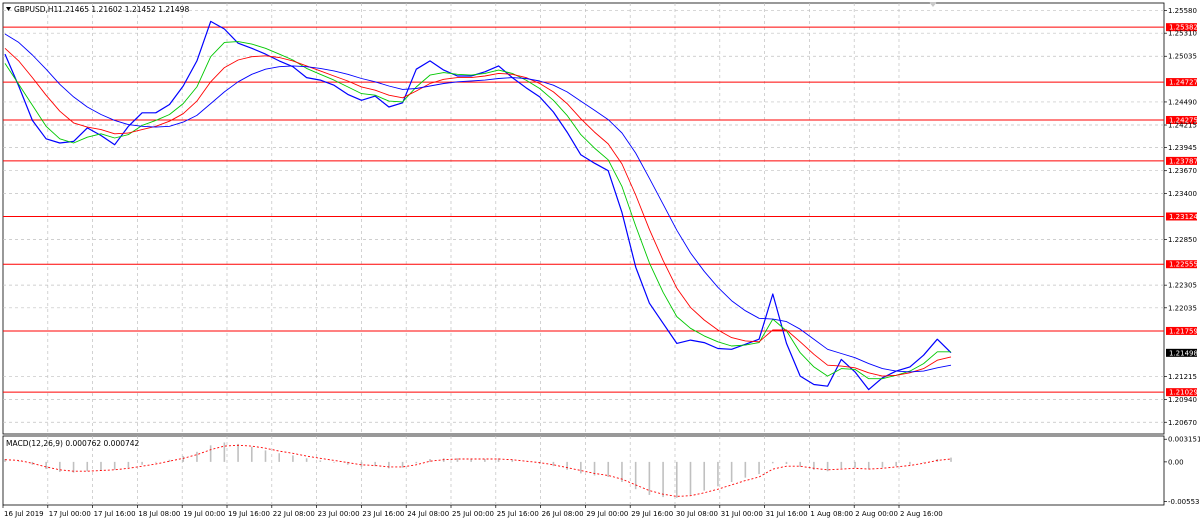 This screenshot has height=523, width=1200. I want to click on time-label: 1 Aug 08:00, so click(831, 514).